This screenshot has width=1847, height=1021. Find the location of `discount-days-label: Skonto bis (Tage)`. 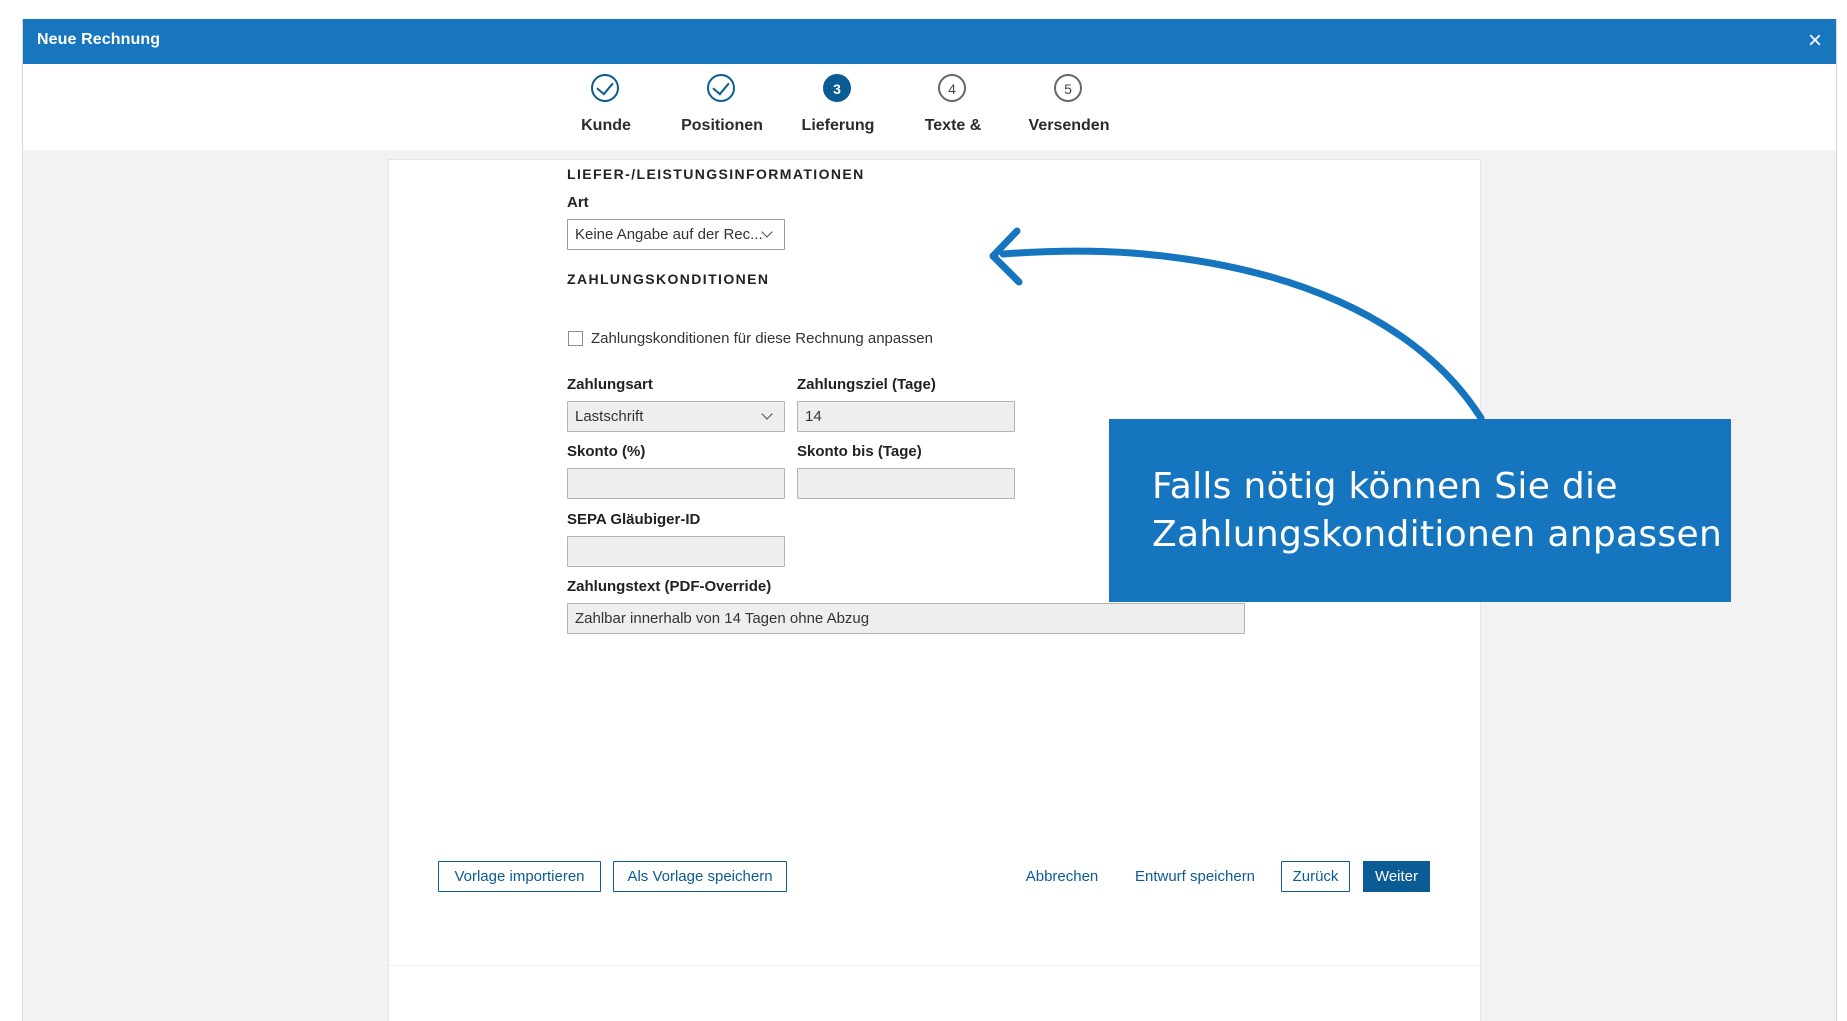

discount-days-label: Skonto bis (Tage) is located at coordinates (859, 451).